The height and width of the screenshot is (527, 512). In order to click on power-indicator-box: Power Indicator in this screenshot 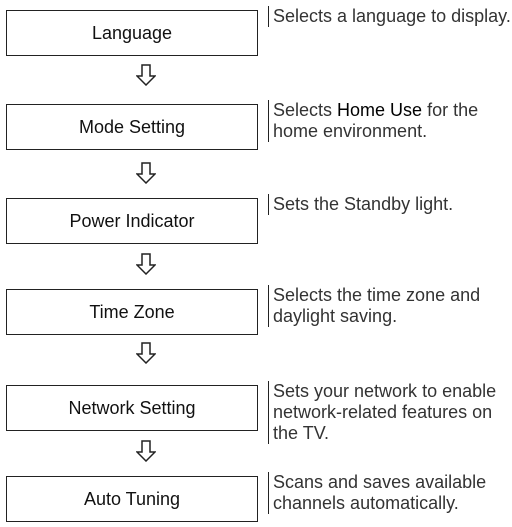, I will do `click(132, 221)`.